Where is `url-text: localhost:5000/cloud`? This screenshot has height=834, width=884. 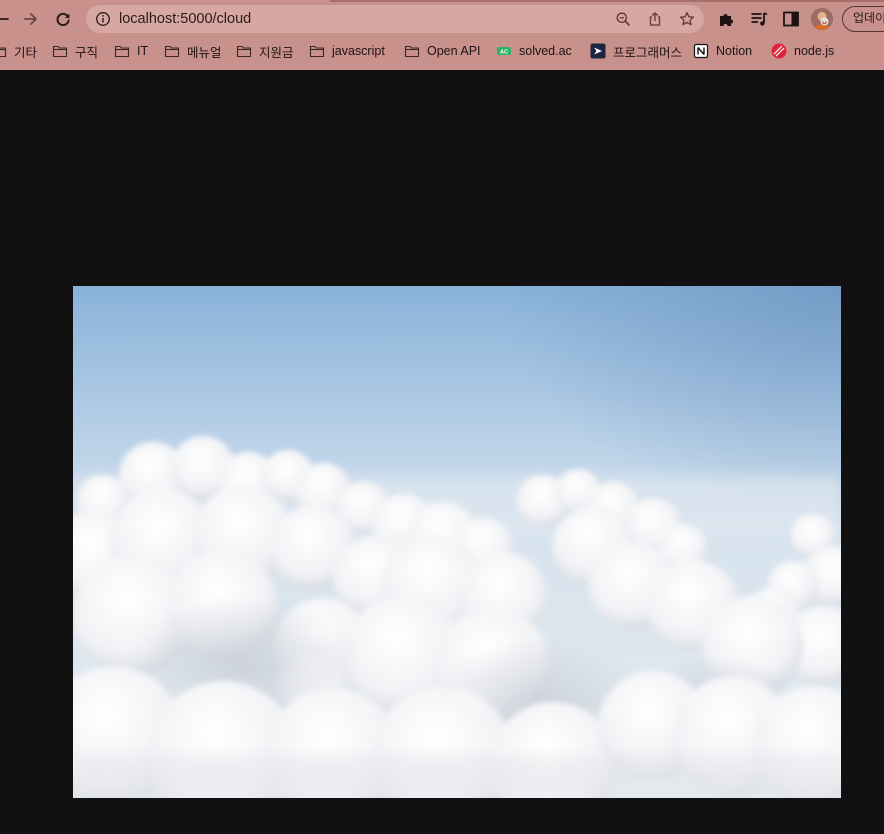 url-text: localhost:5000/cloud is located at coordinates (185, 19).